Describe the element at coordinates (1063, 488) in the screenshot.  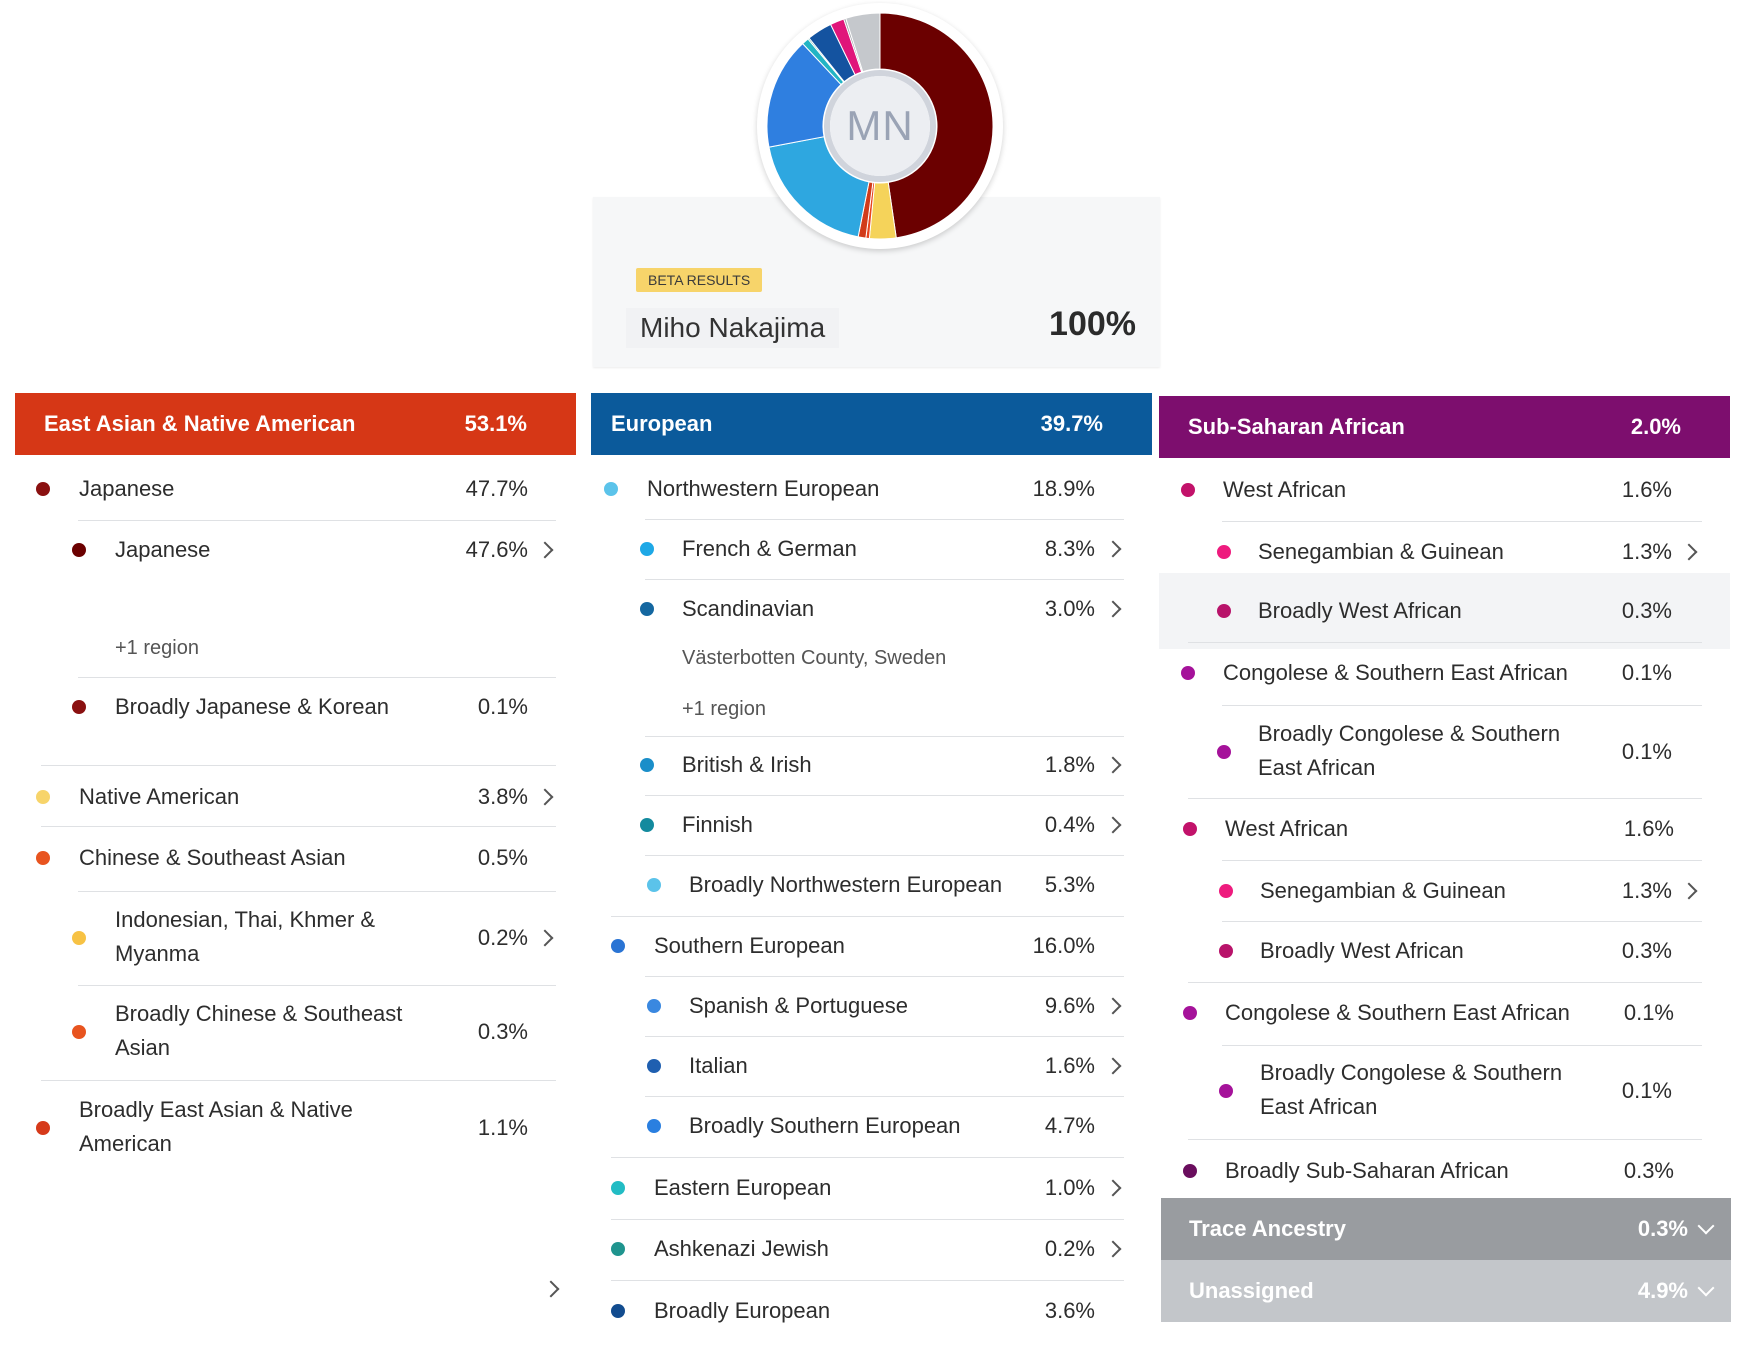
I see `region-percentage: 18.9%` at that location.